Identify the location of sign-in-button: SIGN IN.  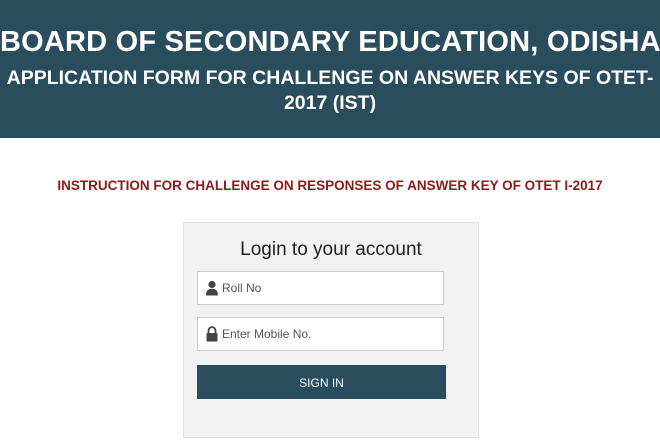
(321, 382).